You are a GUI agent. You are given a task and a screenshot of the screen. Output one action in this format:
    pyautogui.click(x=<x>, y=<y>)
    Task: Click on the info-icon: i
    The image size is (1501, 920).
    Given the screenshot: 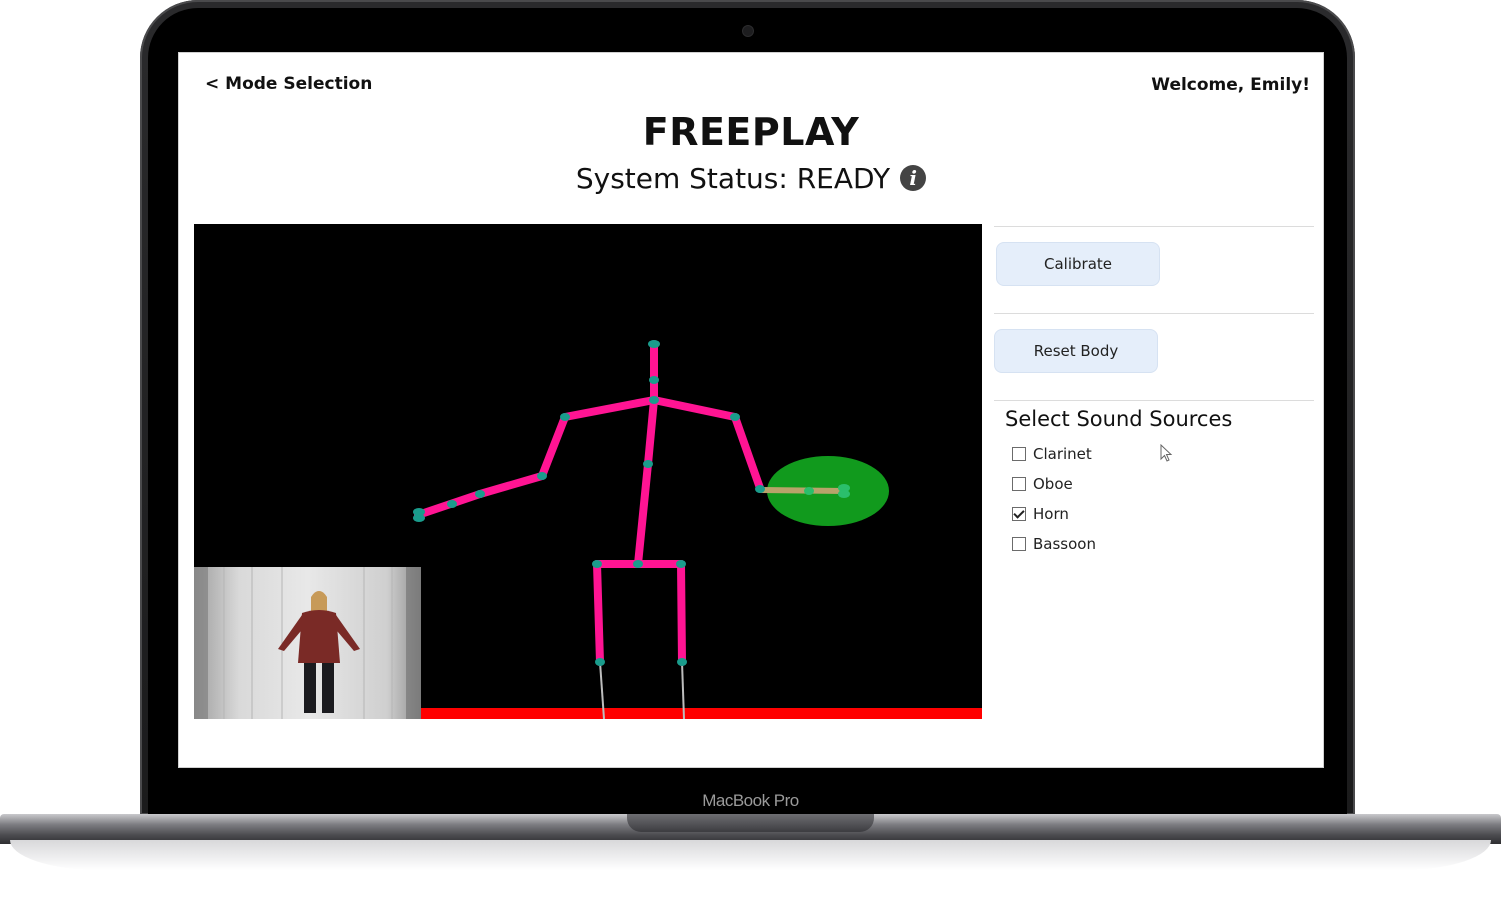 What is the action you would take?
    pyautogui.click(x=913, y=178)
    